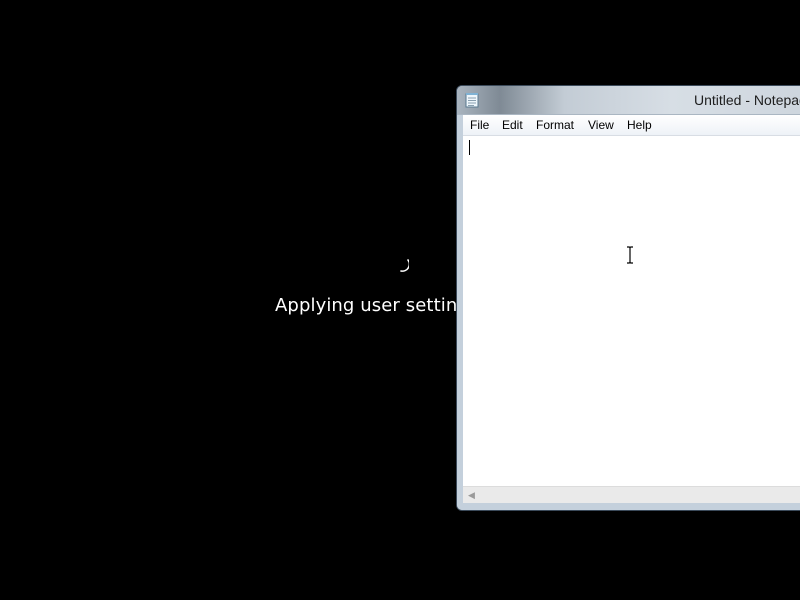 This screenshot has height=600, width=800. What do you see at coordinates (628, 100) in the screenshot?
I see `title-bar: Untitled - Notepad` at bounding box center [628, 100].